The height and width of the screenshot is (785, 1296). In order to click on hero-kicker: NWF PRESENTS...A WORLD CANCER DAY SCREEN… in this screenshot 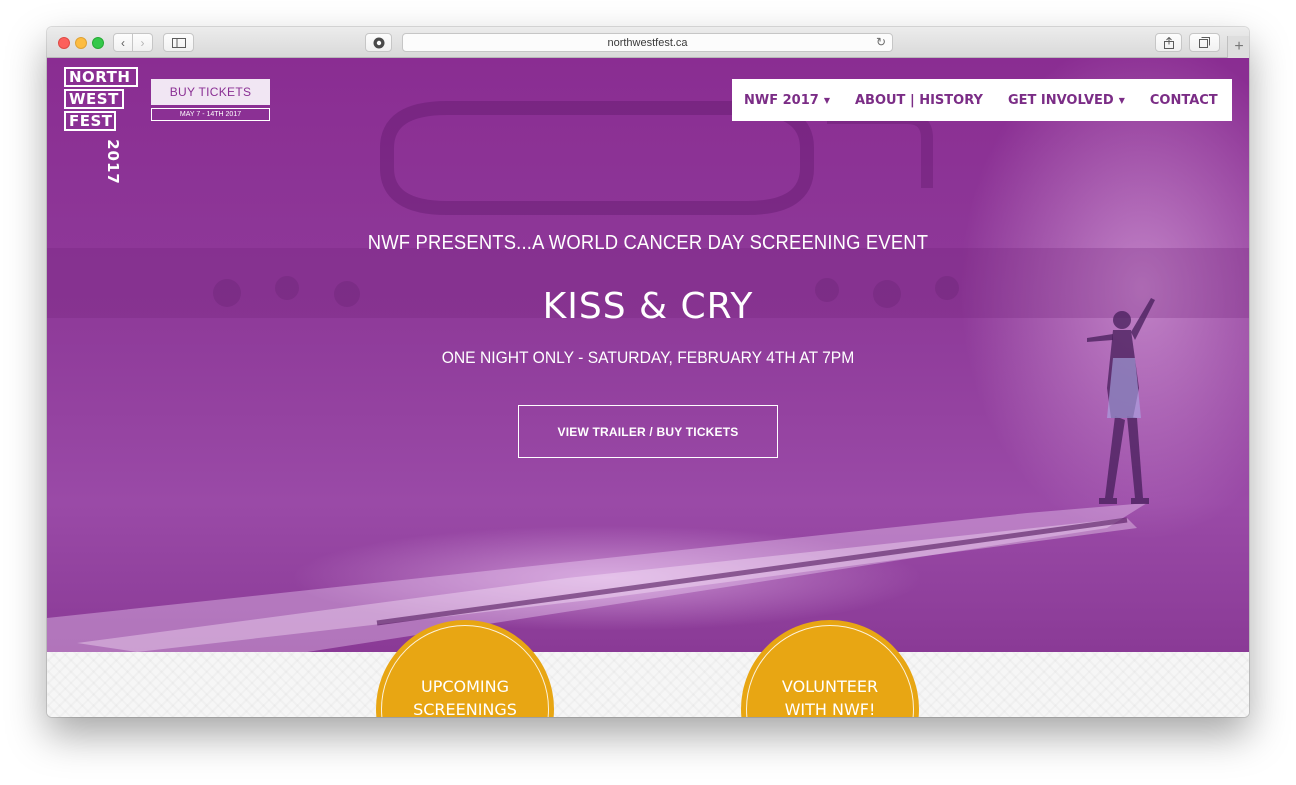, I will do `click(648, 243)`.